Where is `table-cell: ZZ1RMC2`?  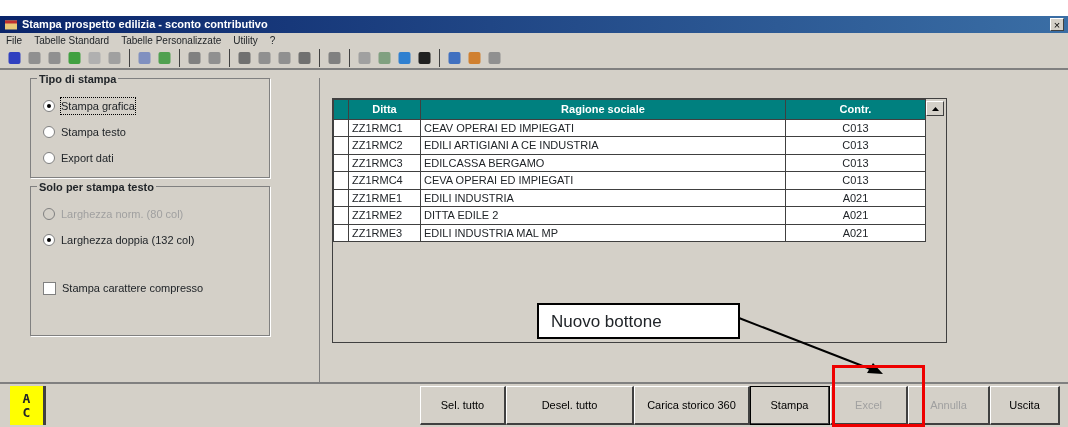 table-cell: ZZ1RMC2 is located at coordinates (384, 145).